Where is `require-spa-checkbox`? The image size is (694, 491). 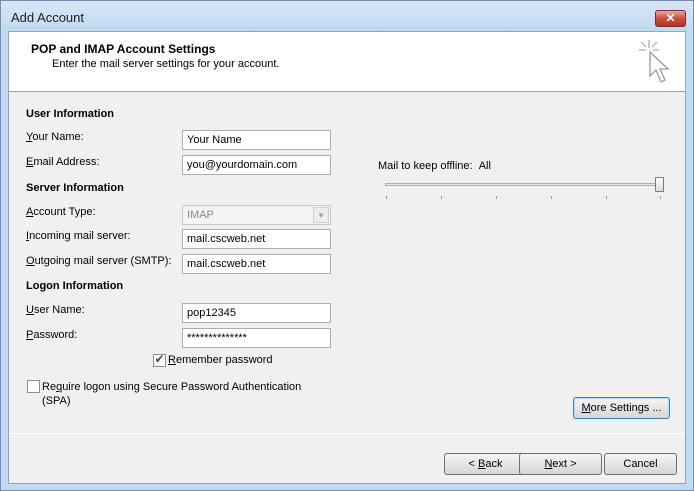 require-spa-checkbox is located at coordinates (33, 386).